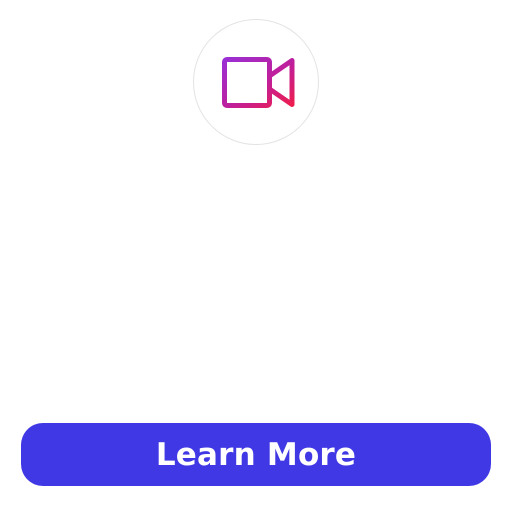  I want to click on learn-more-button: Learn More, so click(256, 454).